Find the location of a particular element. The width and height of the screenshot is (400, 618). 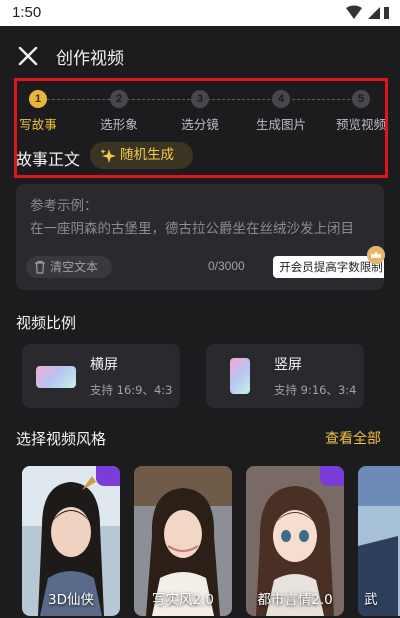

step-write-story: 1 写故事 is located at coordinates (38, 110).